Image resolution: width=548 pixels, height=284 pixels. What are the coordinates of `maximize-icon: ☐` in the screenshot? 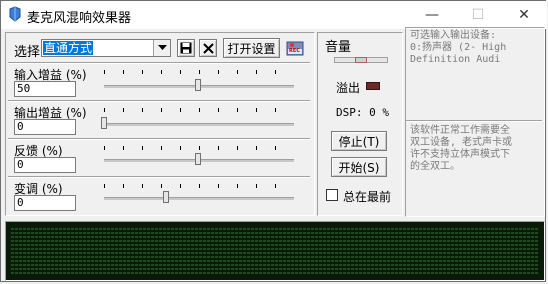 It's located at (478, 15).